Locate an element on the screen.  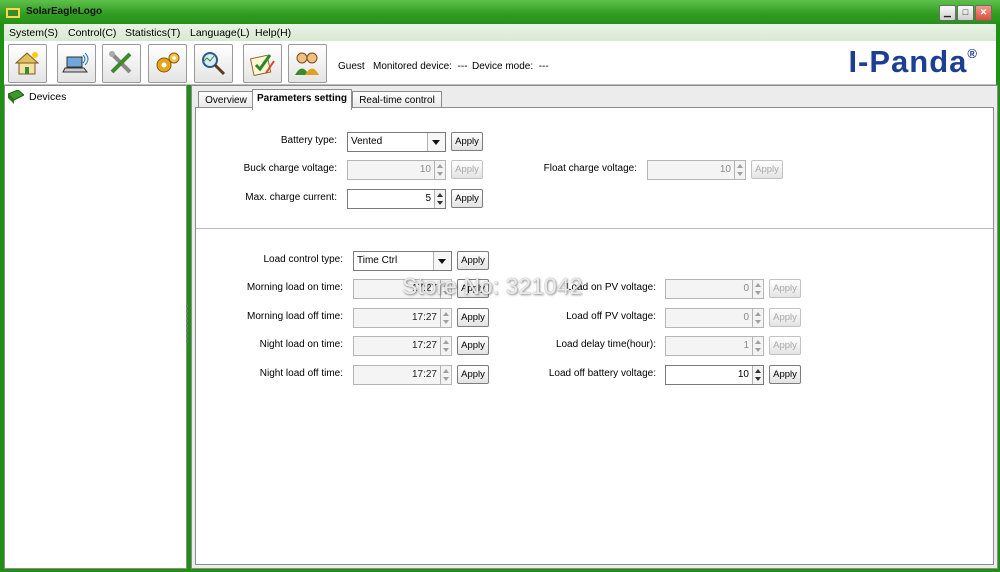
window-title: SolarEagleLogo is located at coordinates (64, 11).